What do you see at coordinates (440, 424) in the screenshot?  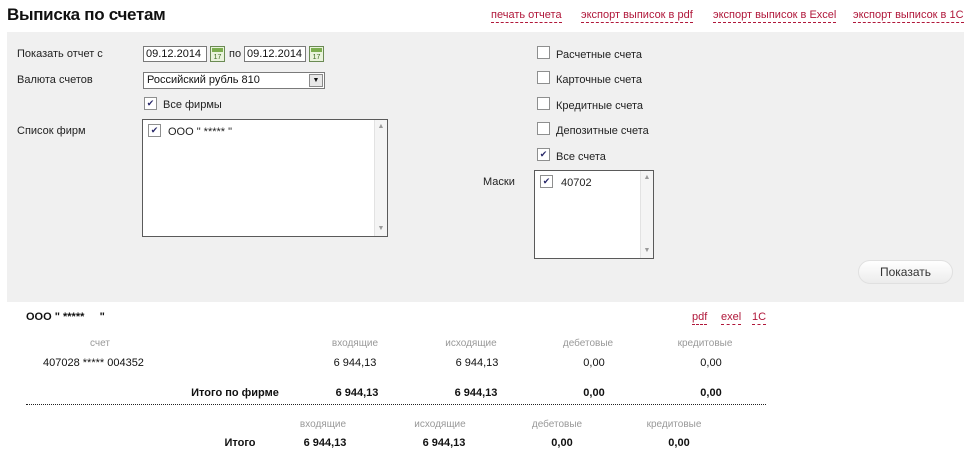 I see `total-header-outgoing: исходящие` at bounding box center [440, 424].